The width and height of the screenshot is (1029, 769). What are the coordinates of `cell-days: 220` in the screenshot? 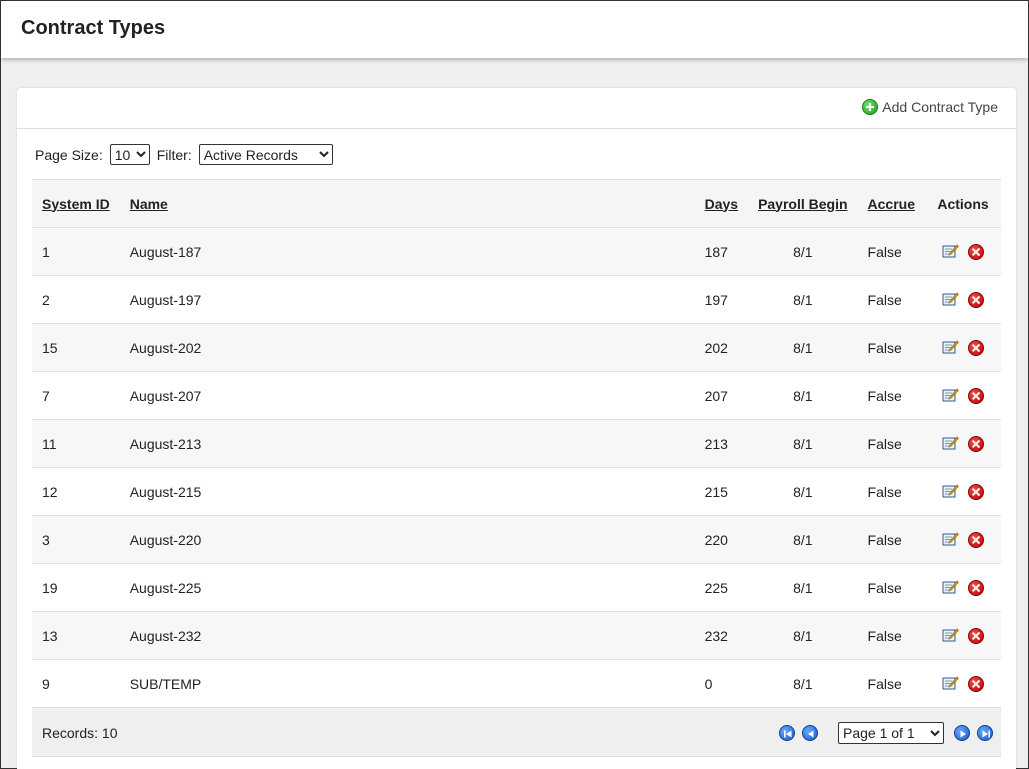 It's located at (721, 539).